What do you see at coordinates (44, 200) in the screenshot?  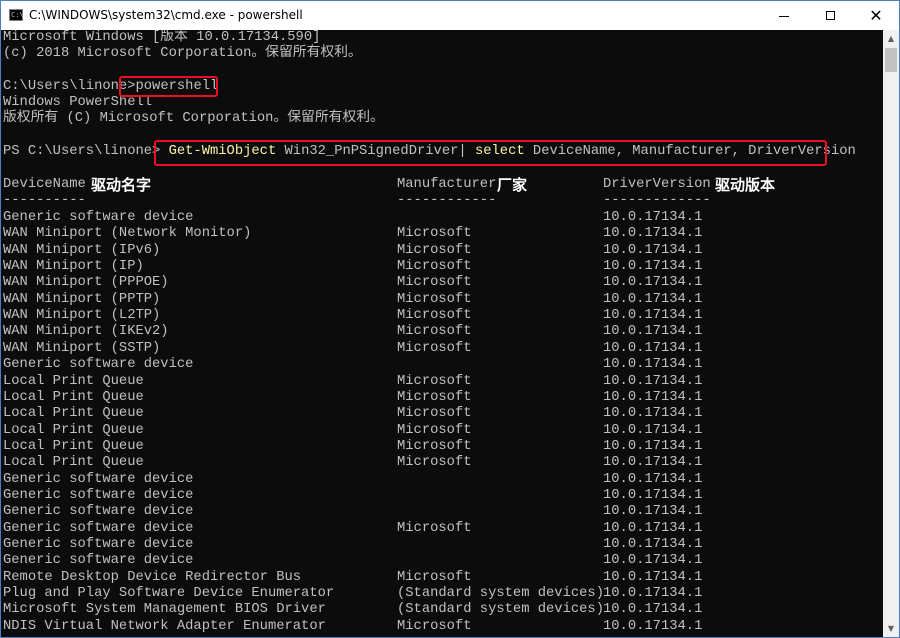 I see `column-rule-devicename: ----------` at bounding box center [44, 200].